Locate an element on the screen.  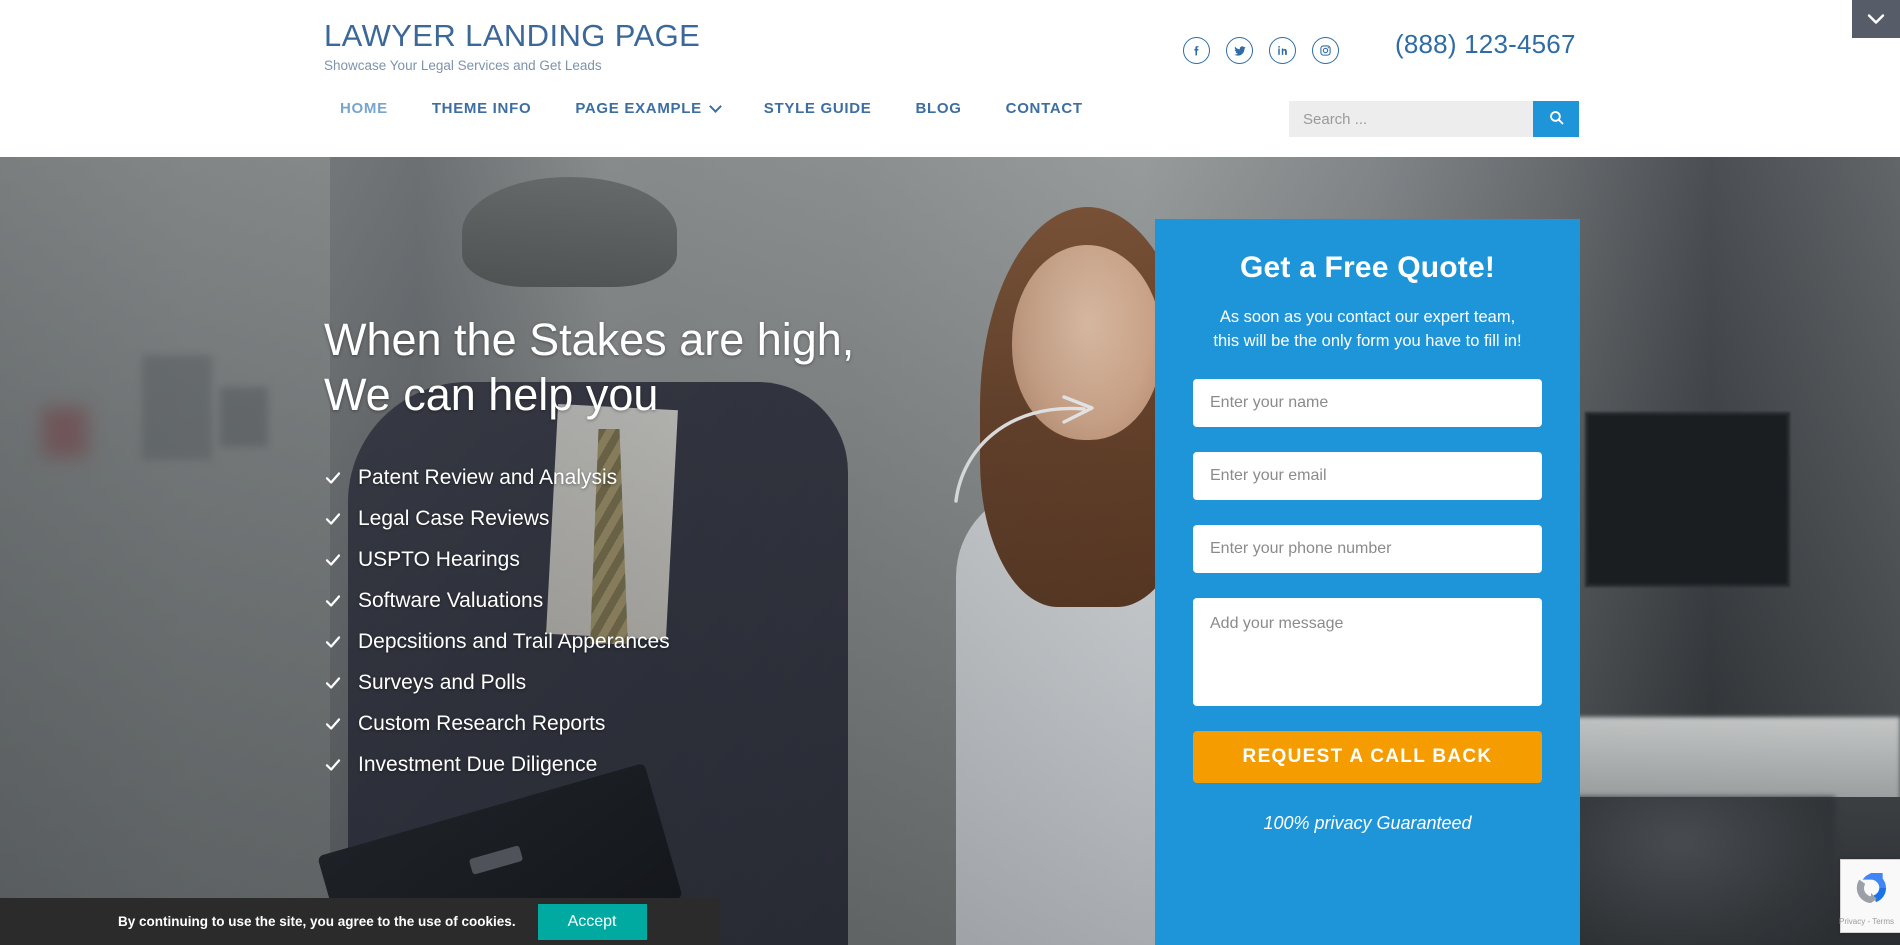
hero-list-label: Patent Review and Analysis is located at coordinates (488, 477).